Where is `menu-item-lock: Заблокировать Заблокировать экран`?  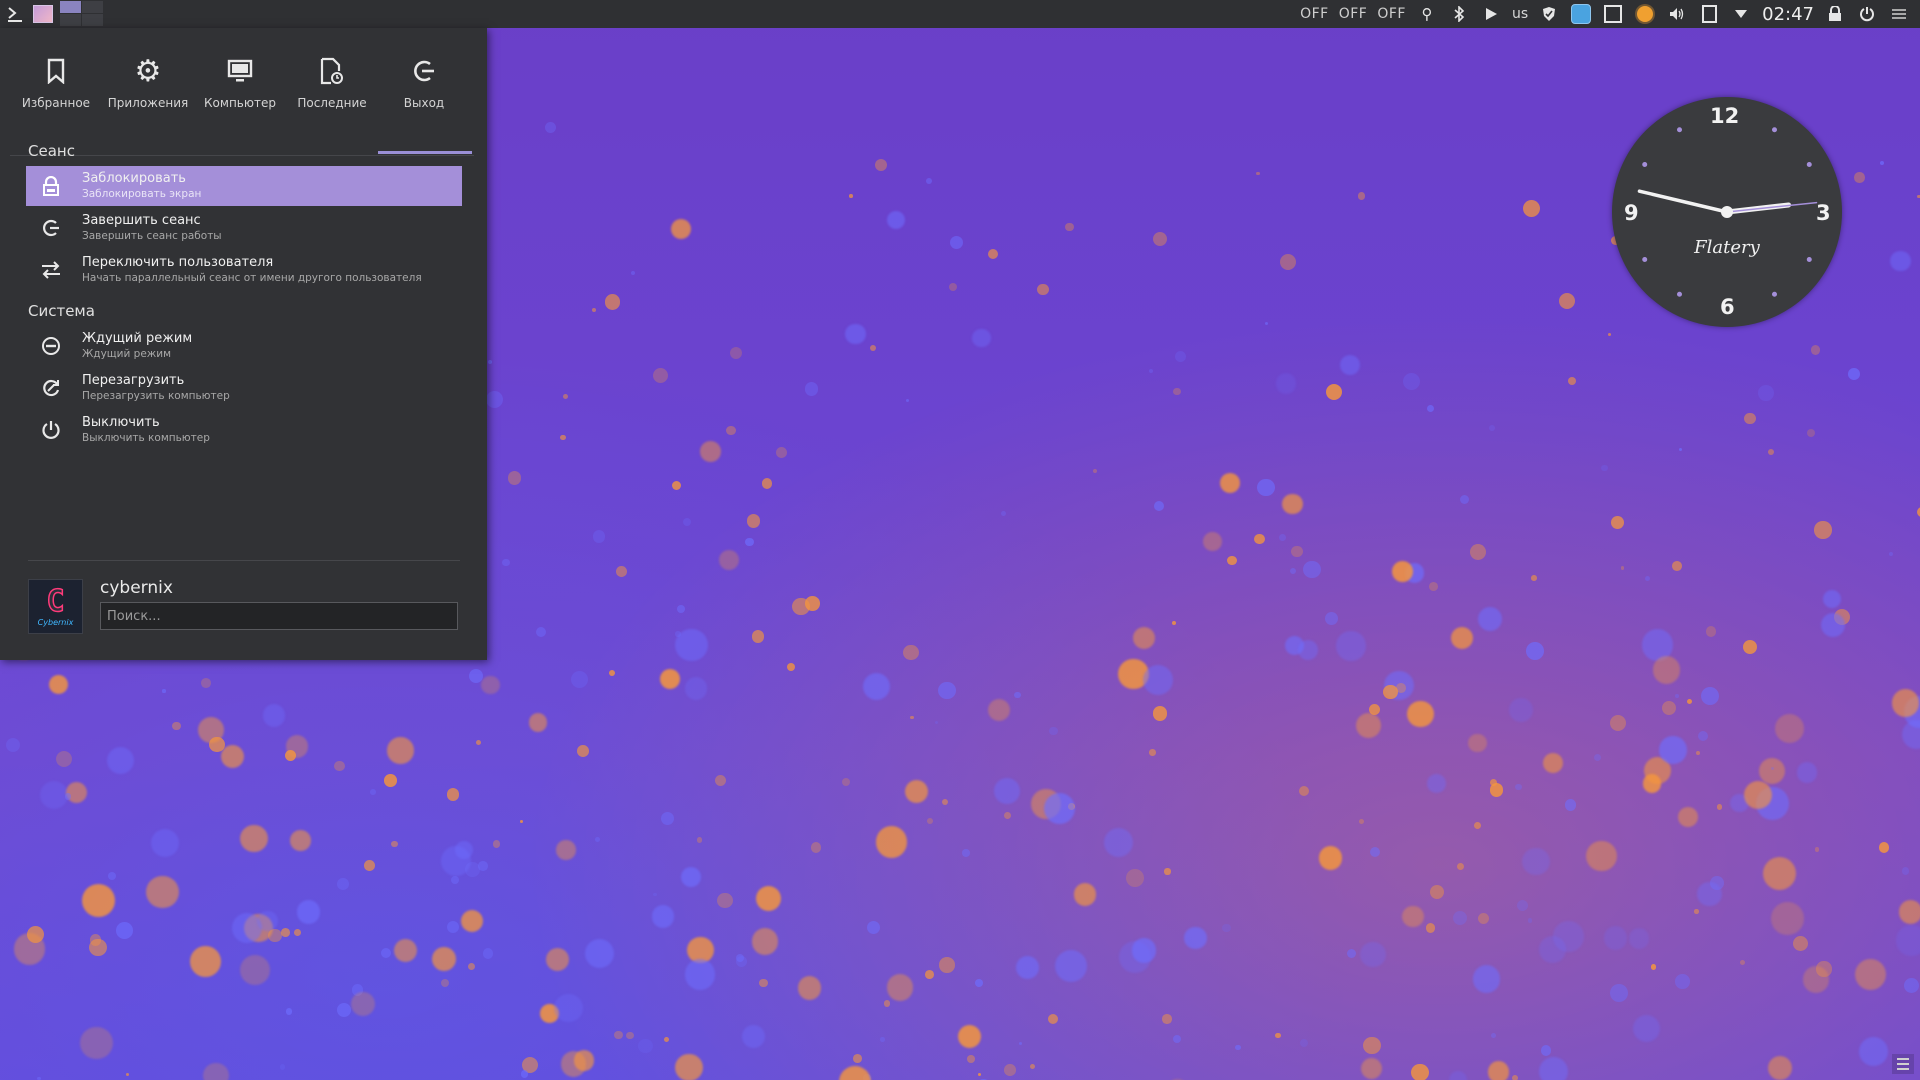
menu-item-lock: Заблокировать Заблокировать экран is located at coordinates (244, 186).